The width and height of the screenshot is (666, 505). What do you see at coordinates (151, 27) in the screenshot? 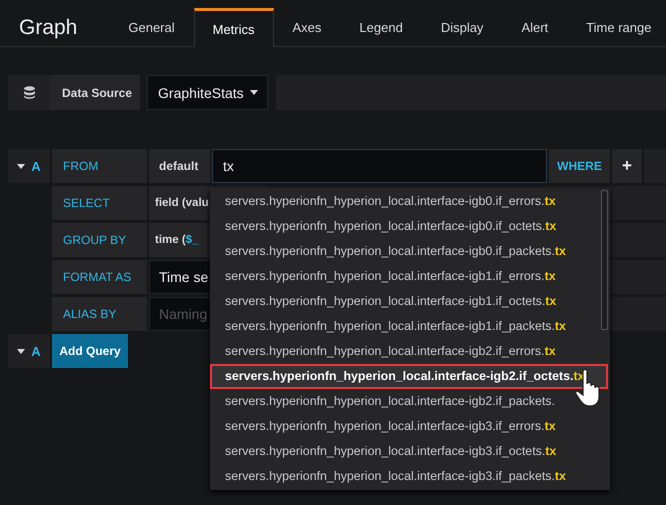
I see `tab: General` at bounding box center [151, 27].